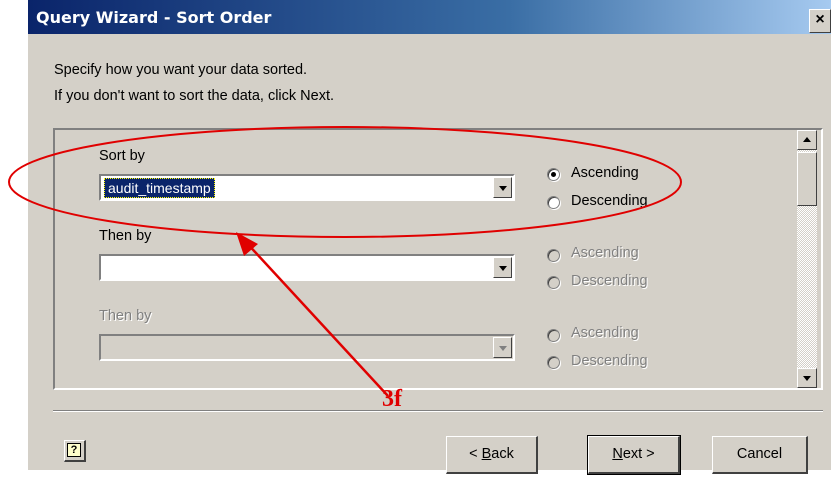 The width and height of the screenshot is (831, 491). Describe the element at coordinates (760, 455) in the screenshot. I see `cancel-button: Cancel` at that location.